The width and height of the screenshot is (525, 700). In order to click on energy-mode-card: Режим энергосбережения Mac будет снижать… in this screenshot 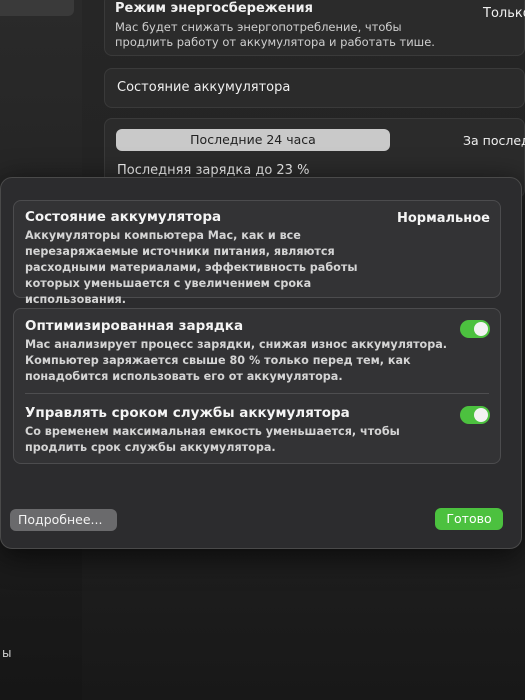, I will do `click(314, 28)`.